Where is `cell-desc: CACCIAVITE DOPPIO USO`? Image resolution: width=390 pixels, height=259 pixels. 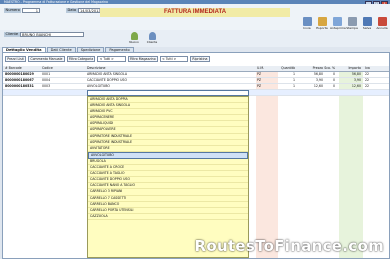 cell-desc: CACCIAVITE DOPPIO USO is located at coordinates (107, 80).